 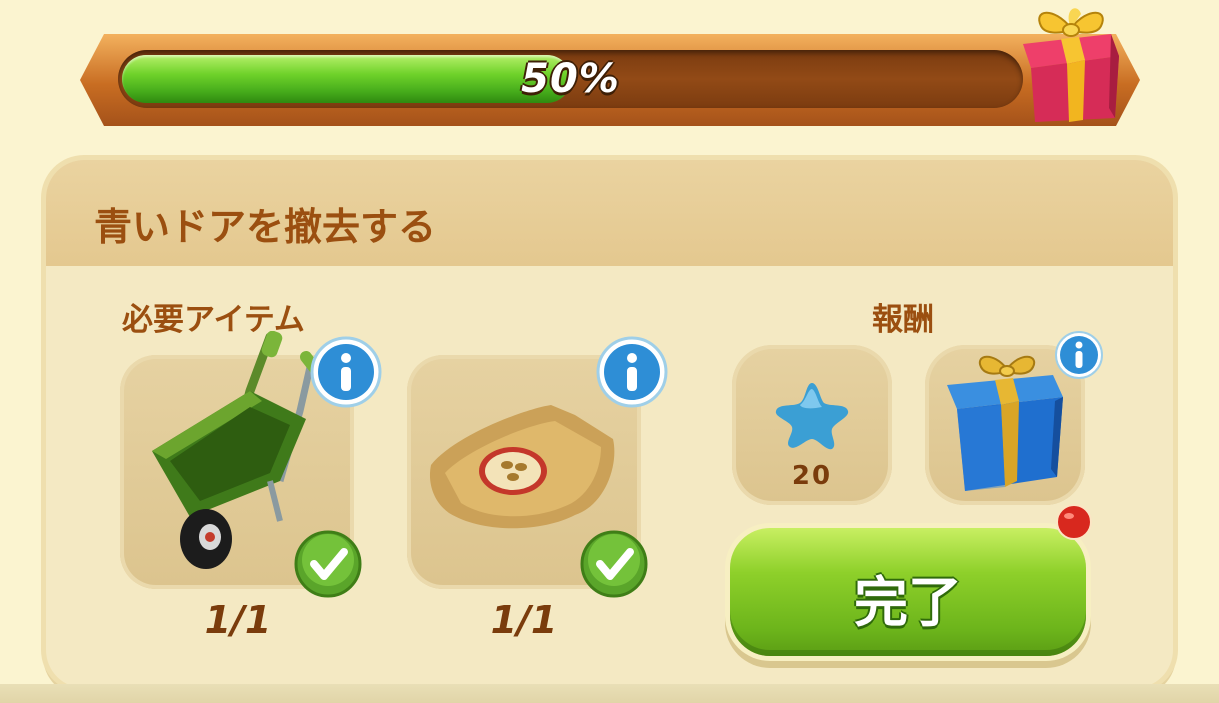 I want to click on quest-title: 青いドアを撤去する, so click(x=265, y=227).